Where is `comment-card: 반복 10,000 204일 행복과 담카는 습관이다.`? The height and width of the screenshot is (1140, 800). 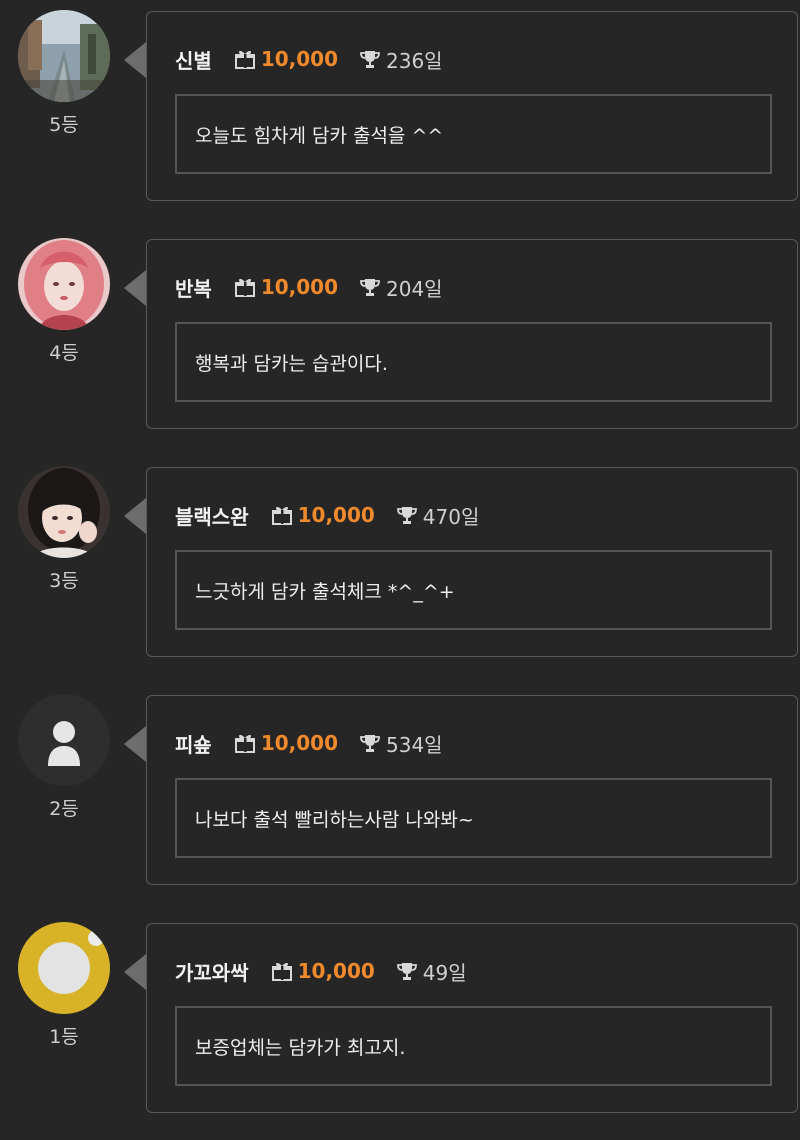 comment-card: 반복 10,000 204일 행복과 담카는 습관이다. is located at coordinates (472, 334).